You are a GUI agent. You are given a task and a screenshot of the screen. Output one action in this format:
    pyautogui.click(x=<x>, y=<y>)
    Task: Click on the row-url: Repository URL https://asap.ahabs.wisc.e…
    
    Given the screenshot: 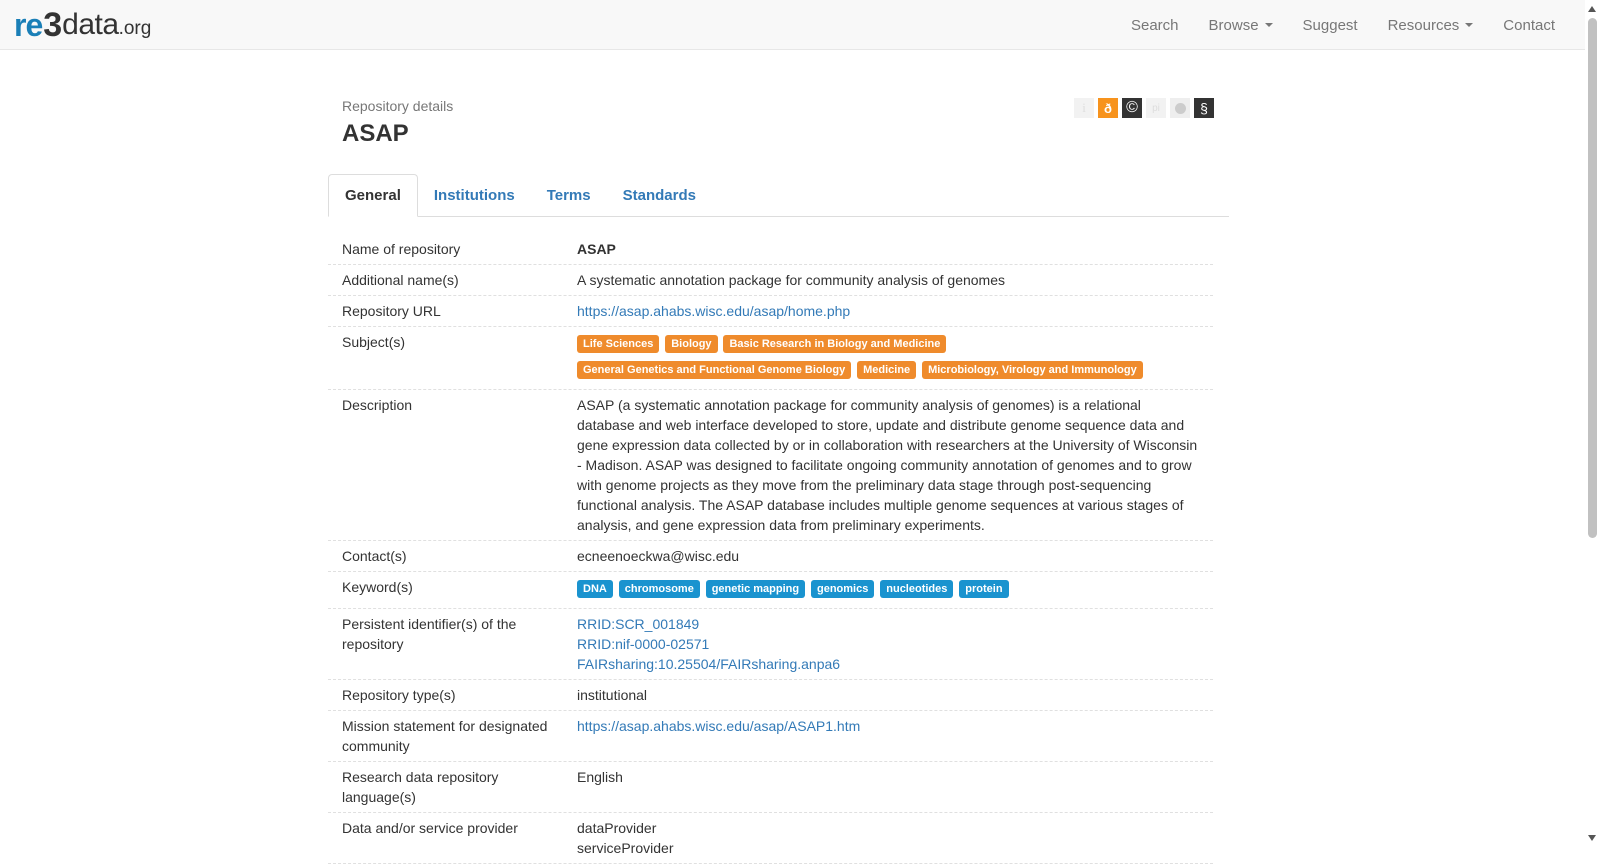 What is the action you would take?
    pyautogui.click(x=770, y=311)
    